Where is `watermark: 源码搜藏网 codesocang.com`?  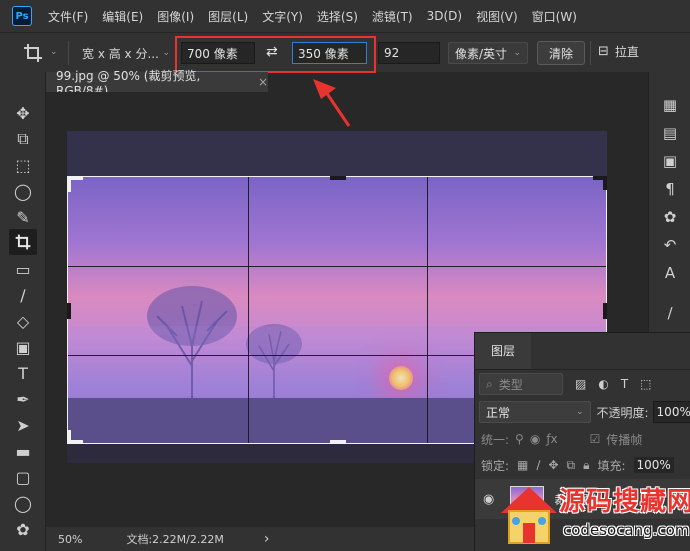
watermark: 源码搜藏网 codesocang.com is located at coordinates (593, 514).